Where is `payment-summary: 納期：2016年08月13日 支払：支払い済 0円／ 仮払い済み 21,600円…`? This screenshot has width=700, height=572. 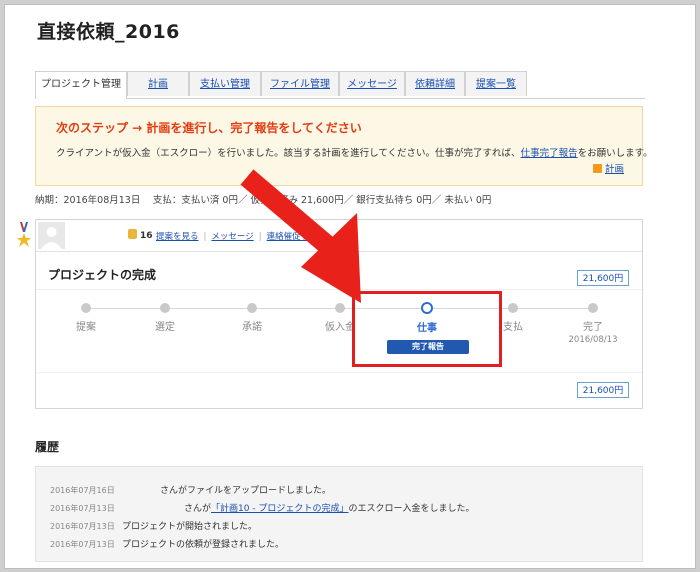
payment-summary: 納期：2016年08月13日 支払：支払い済 0円／ 仮払い済み 21,600円… is located at coordinates (263, 200).